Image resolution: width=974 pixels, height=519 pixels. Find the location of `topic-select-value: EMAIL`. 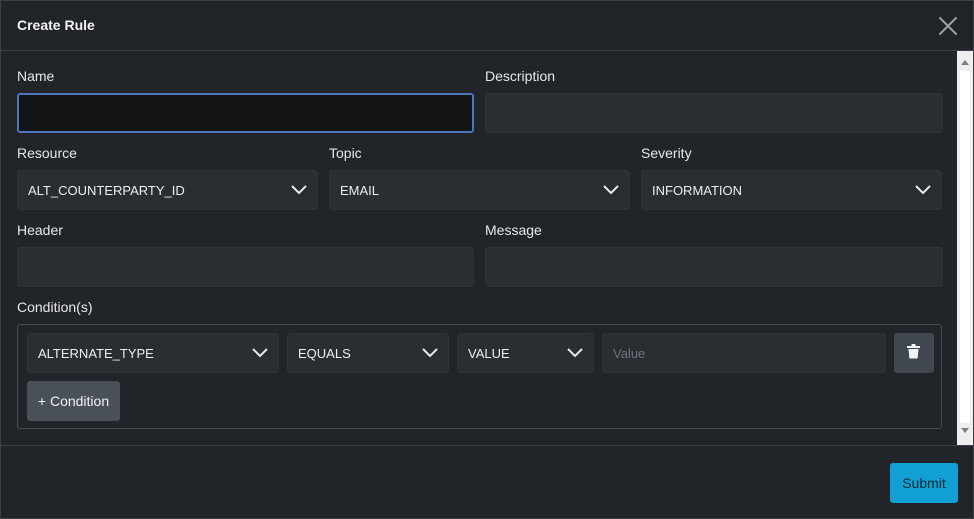

topic-select-value: EMAIL is located at coordinates (360, 190).